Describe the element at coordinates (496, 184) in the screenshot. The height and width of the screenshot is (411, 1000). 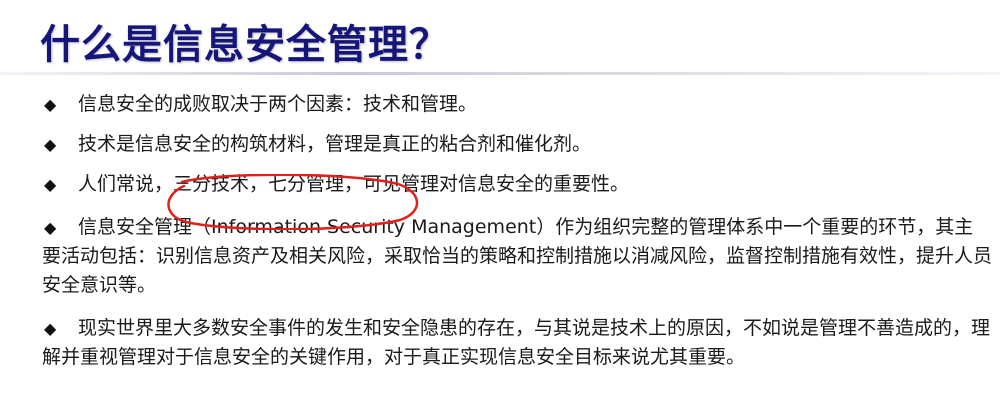
I see `bullet-text-after: 可见管理对信息安全的重要性。` at that location.